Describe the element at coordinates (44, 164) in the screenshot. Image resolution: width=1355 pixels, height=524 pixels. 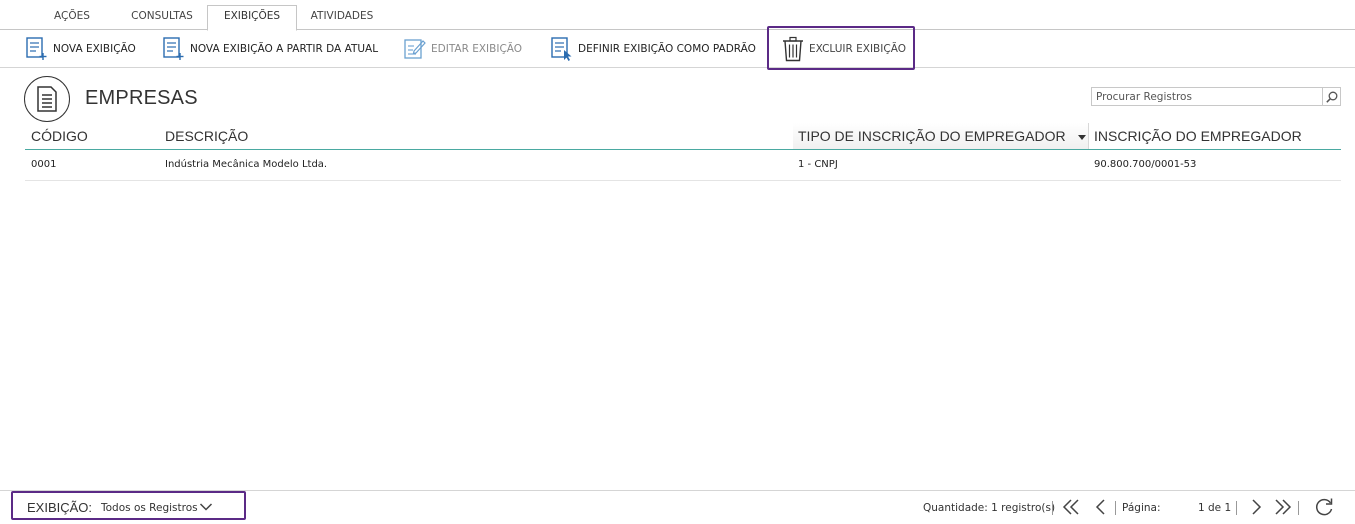
I see `cell-codigo: 0001` at that location.